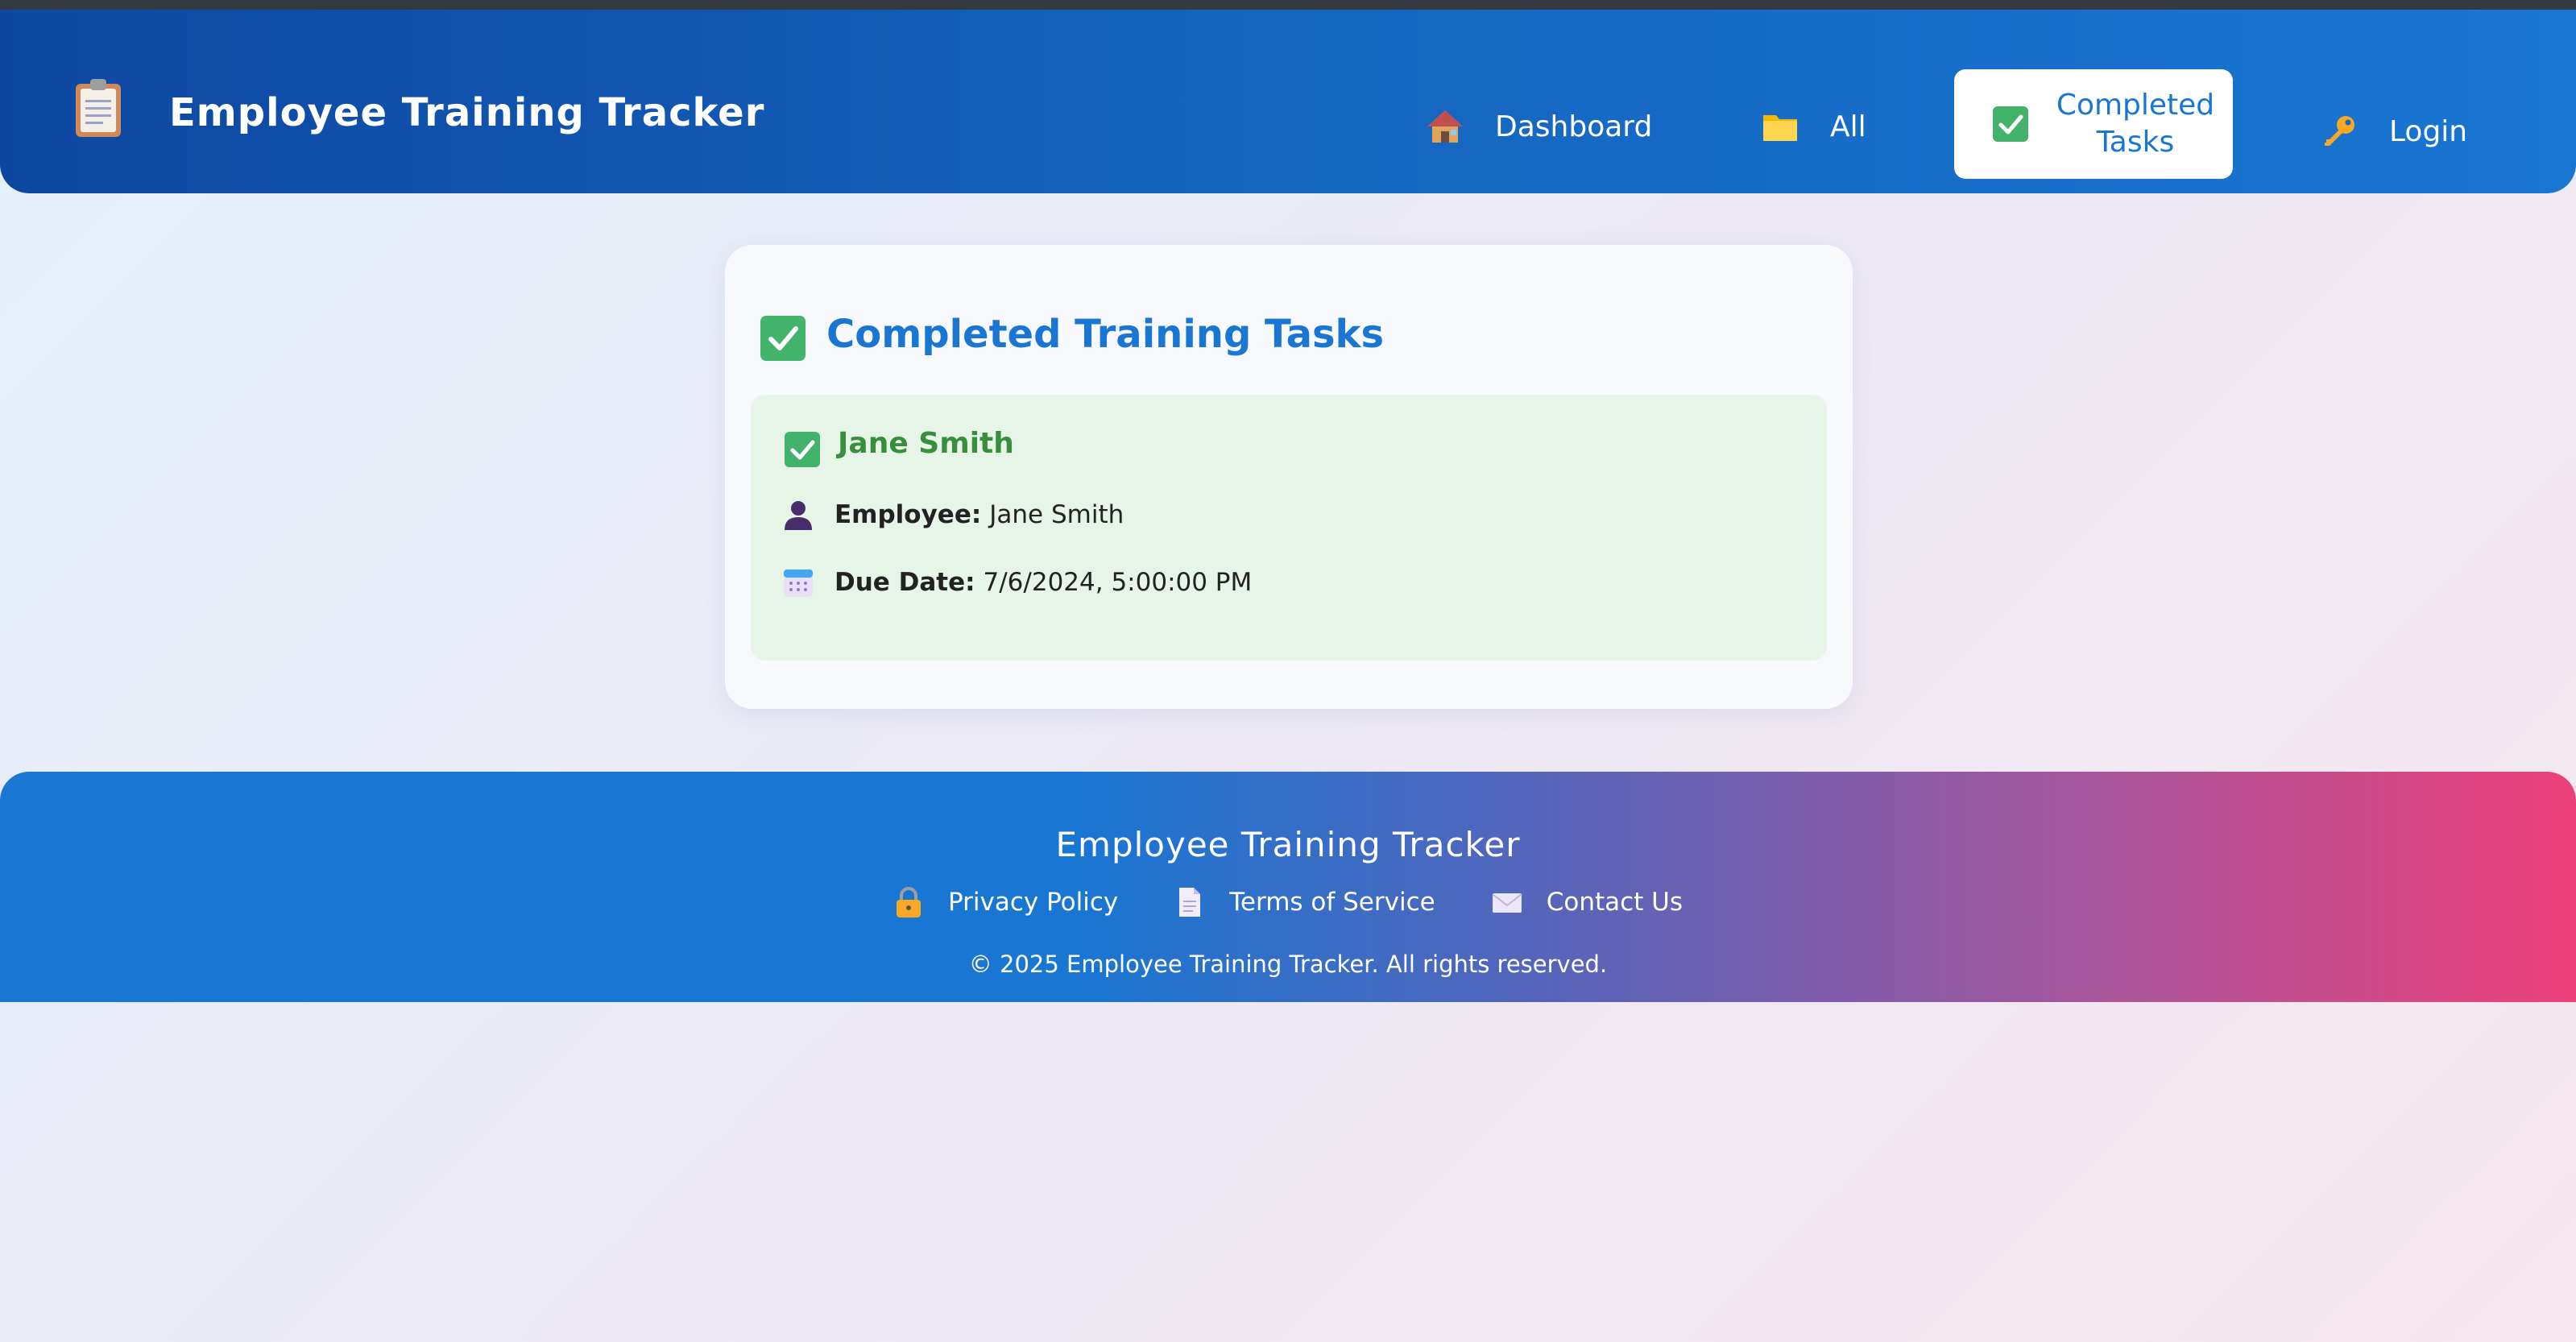 The width and height of the screenshot is (2576, 1342). What do you see at coordinates (1780, 128) in the screenshot?
I see `folder-icon` at bounding box center [1780, 128].